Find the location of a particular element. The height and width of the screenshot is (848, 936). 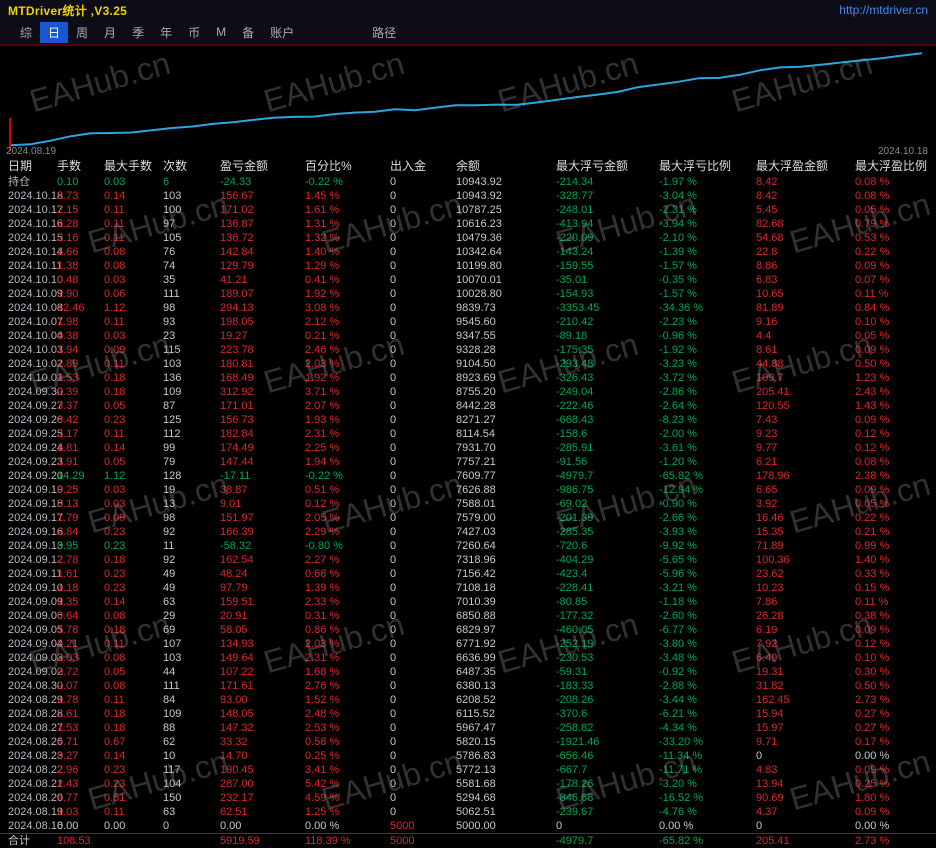

cell: 2024.09.13 is located at coordinates (36, 546).